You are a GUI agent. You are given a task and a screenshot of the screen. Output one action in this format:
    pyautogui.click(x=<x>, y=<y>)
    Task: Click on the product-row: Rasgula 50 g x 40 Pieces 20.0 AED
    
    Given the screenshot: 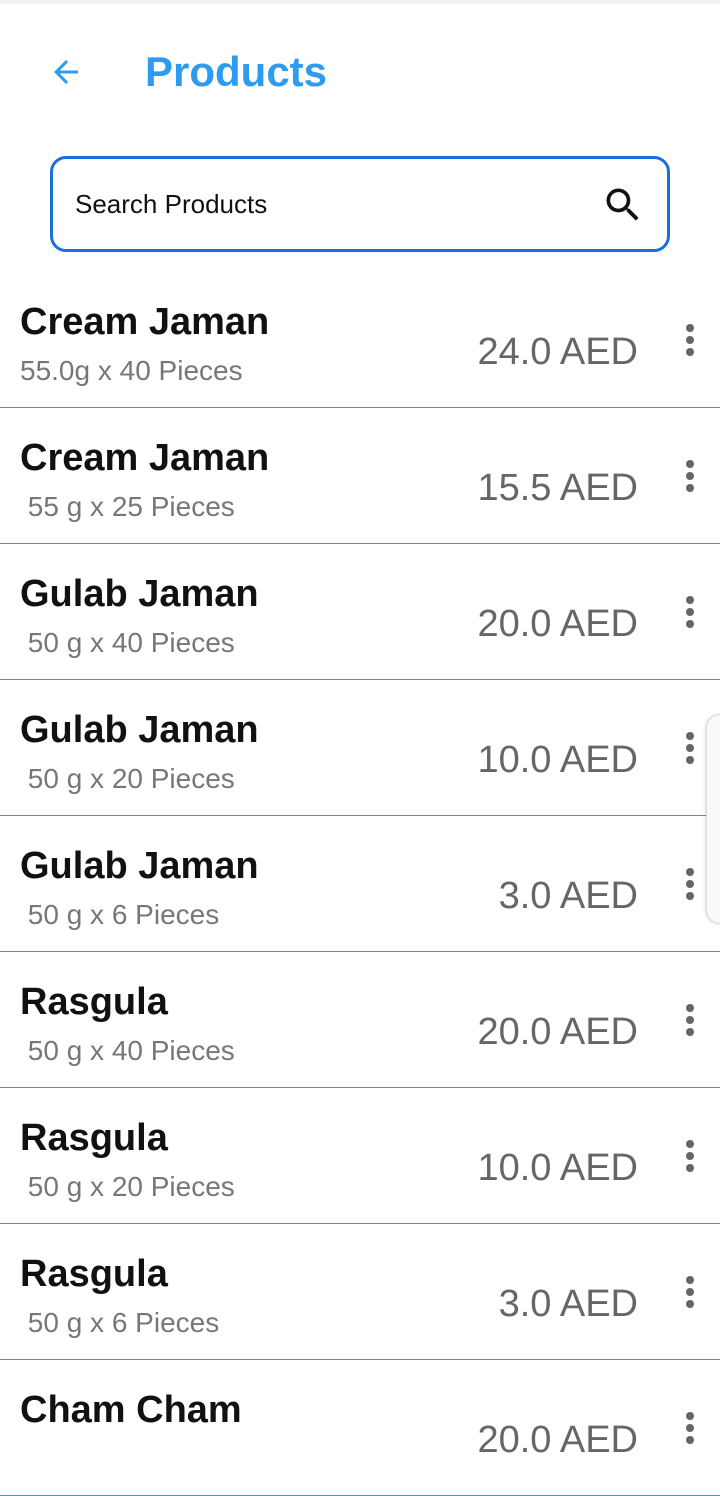 What is the action you would take?
    pyautogui.click(x=360, y=1020)
    